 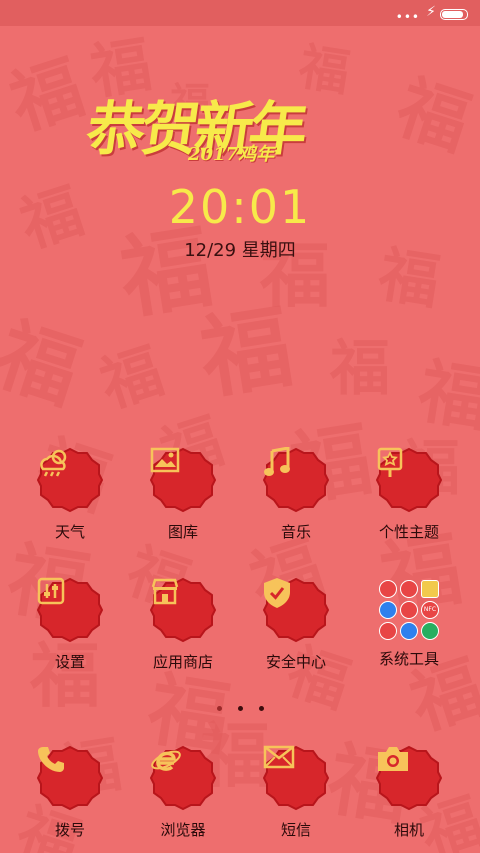 I want to click on app-label: 个性主题, so click(x=408, y=532).